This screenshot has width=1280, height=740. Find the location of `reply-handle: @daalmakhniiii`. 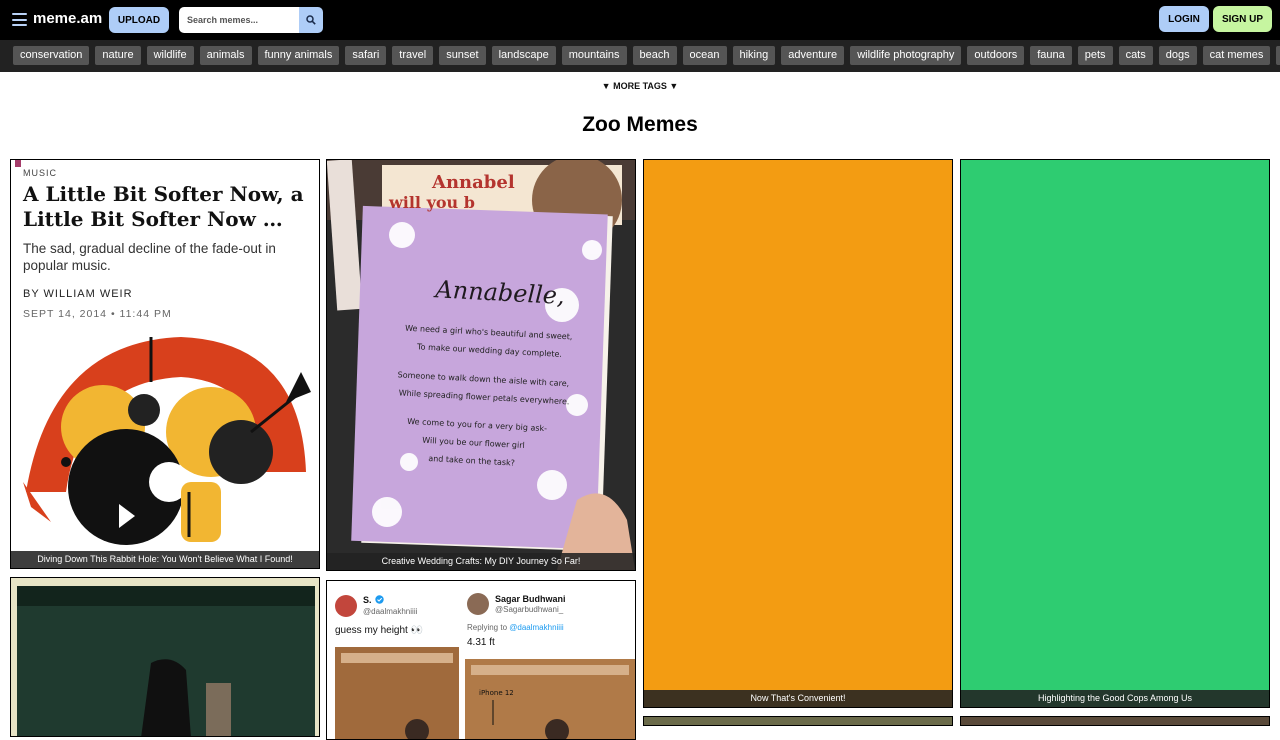

reply-handle: @daalmakhniiii is located at coordinates (536, 627).